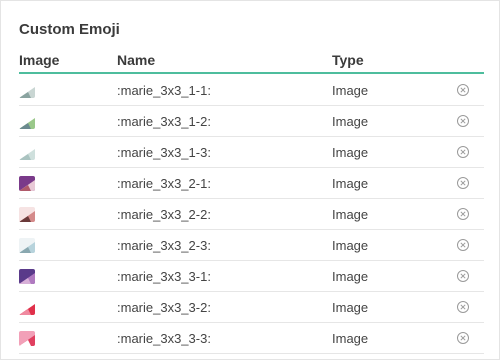 Image resolution: width=500 pixels, height=360 pixels. What do you see at coordinates (251, 307) in the screenshot?
I see `table-row: :marie_3x3_3-2: Image` at bounding box center [251, 307].